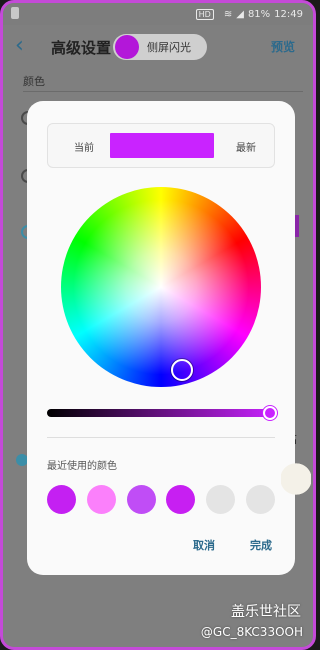 Image resolution: width=320 pixels, height=650 pixels. What do you see at coordinates (266, 612) in the screenshot?
I see `watermark-text: 盖乐世社区` at bounding box center [266, 612].